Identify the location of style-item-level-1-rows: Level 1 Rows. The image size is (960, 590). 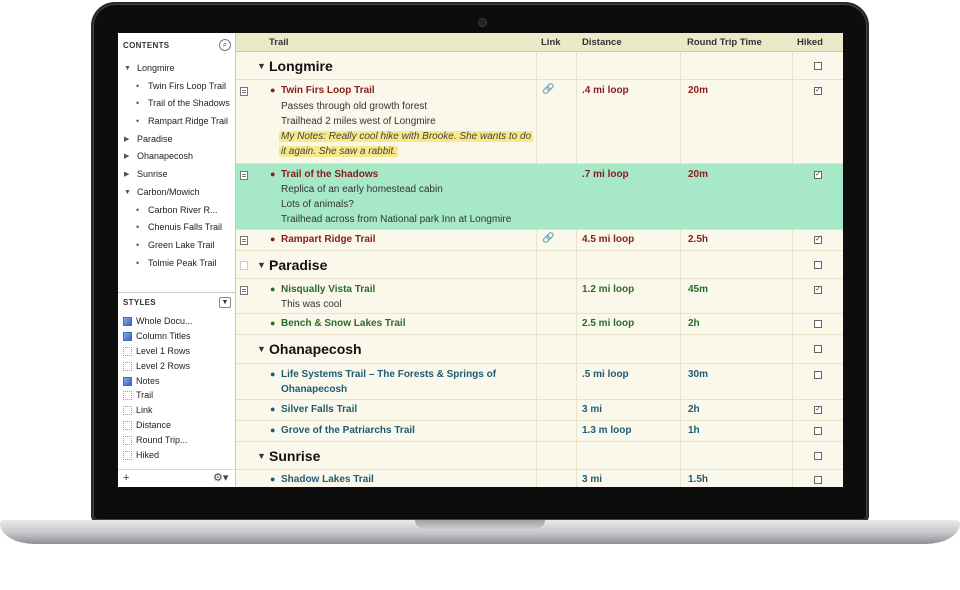
(177, 351).